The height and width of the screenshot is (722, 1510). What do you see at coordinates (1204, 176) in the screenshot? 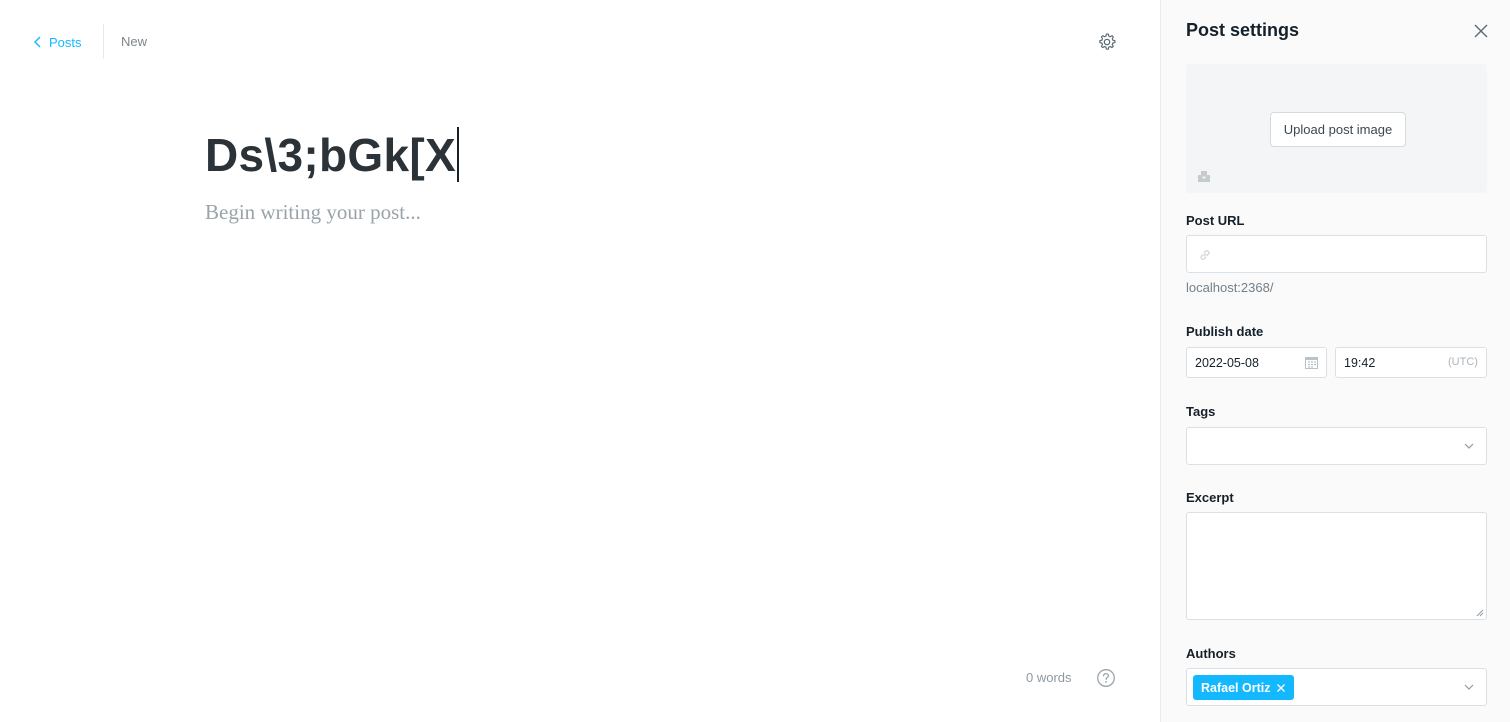
I see `image-icon` at bounding box center [1204, 176].